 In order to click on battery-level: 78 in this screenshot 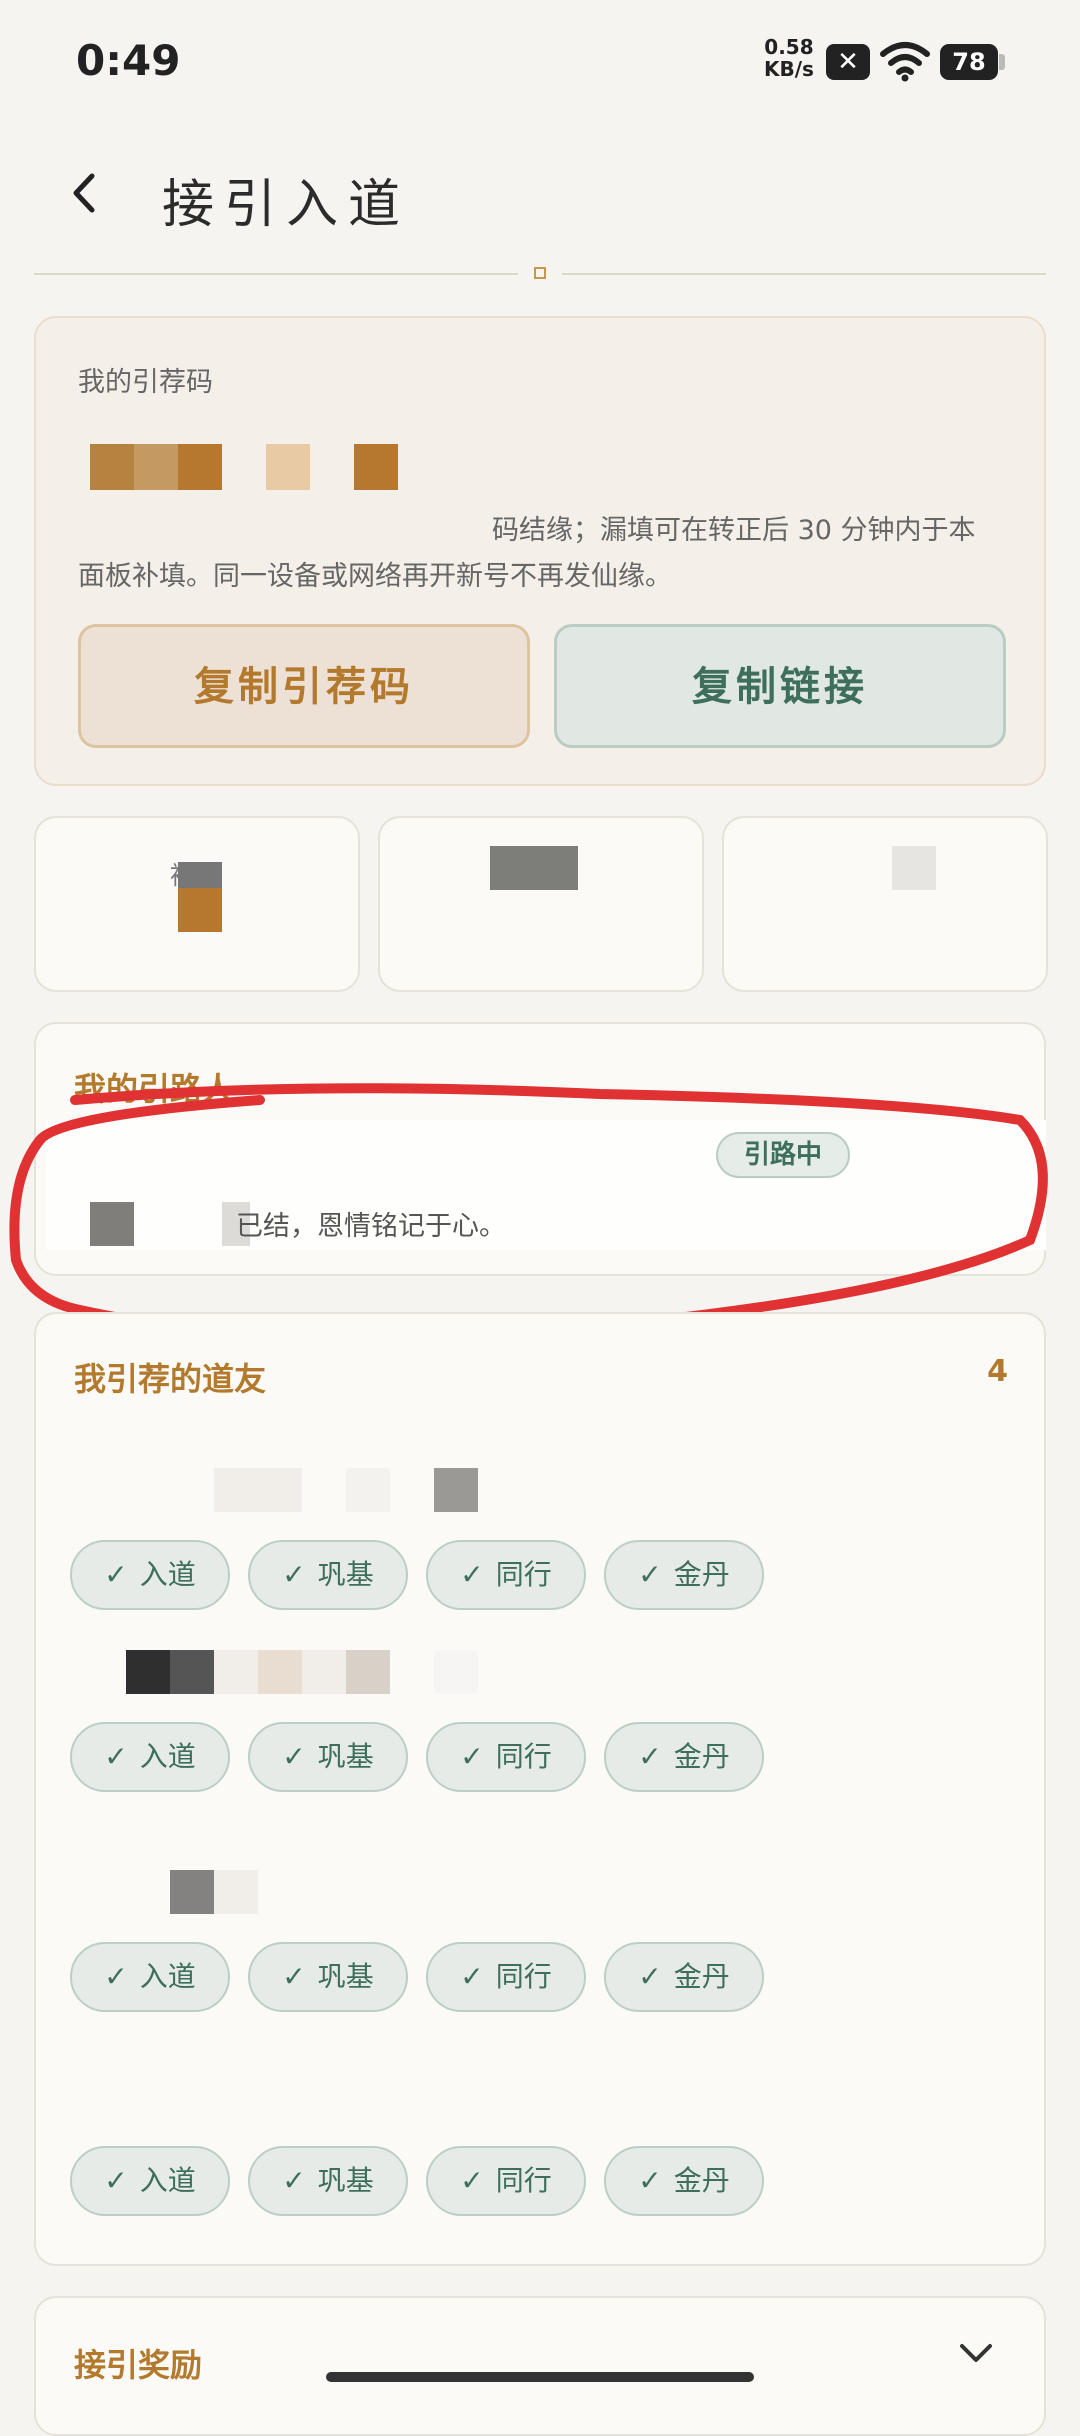, I will do `click(969, 62)`.